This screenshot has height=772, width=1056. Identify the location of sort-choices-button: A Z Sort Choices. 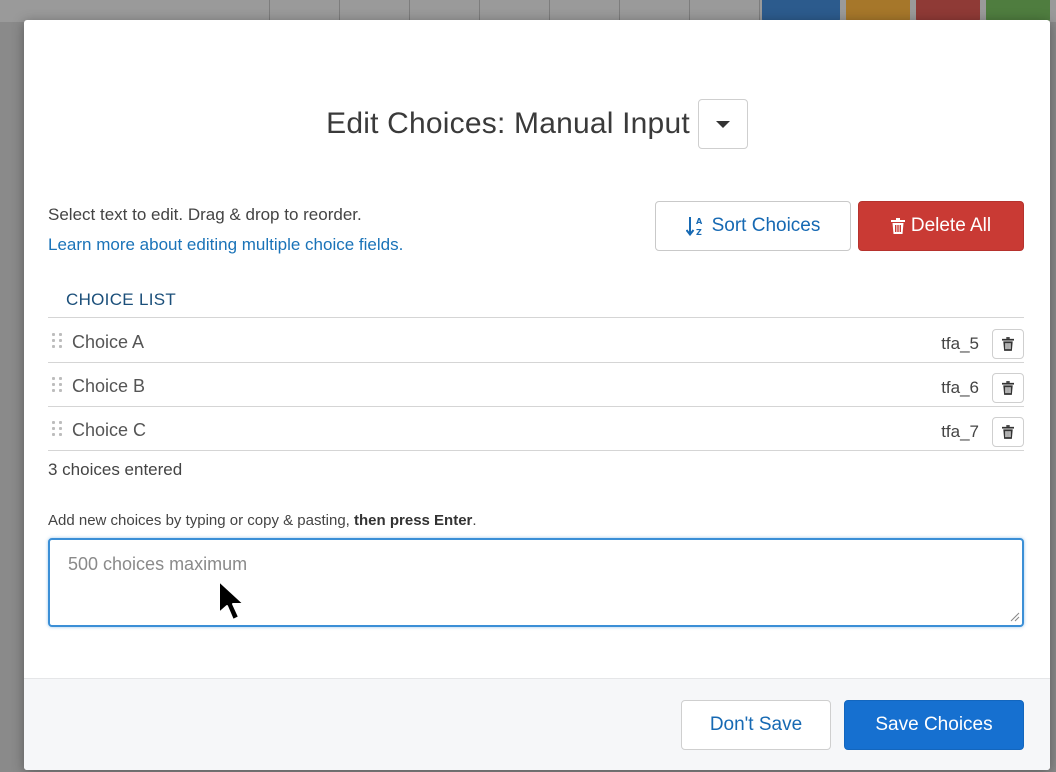
(753, 226).